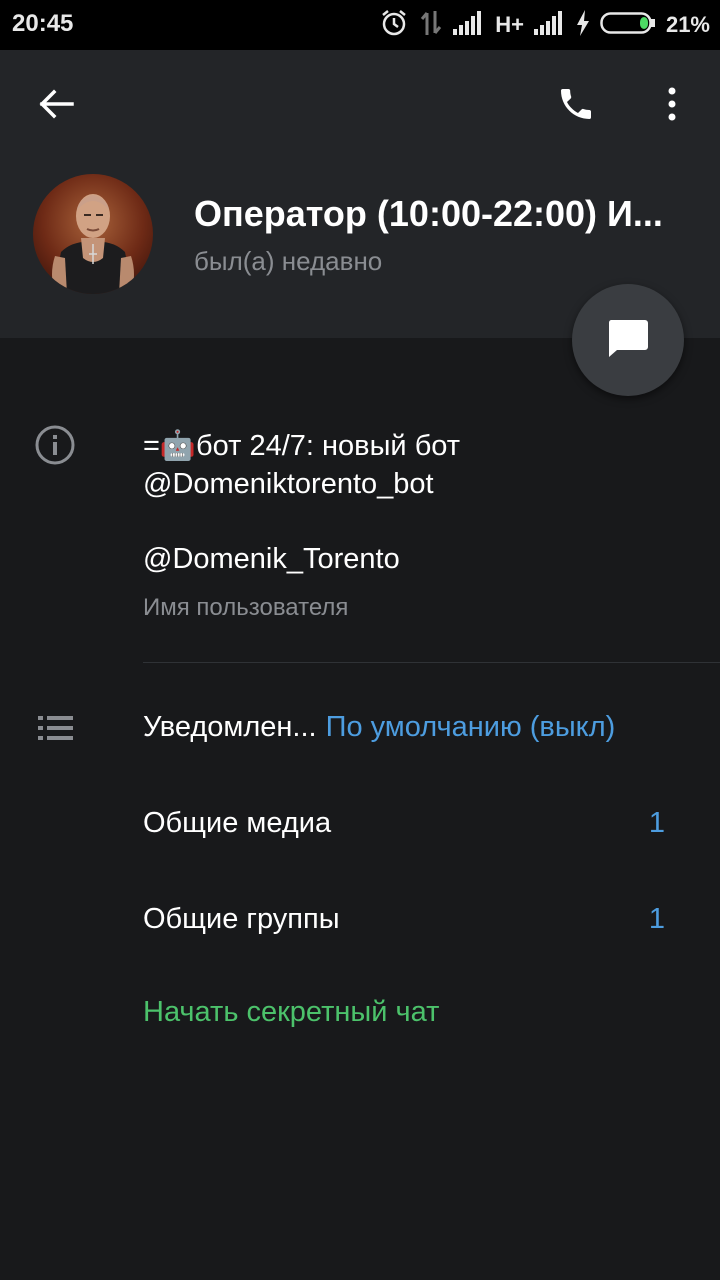  What do you see at coordinates (271, 559) in the screenshot?
I see `username: @Domenik_Torento` at bounding box center [271, 559].